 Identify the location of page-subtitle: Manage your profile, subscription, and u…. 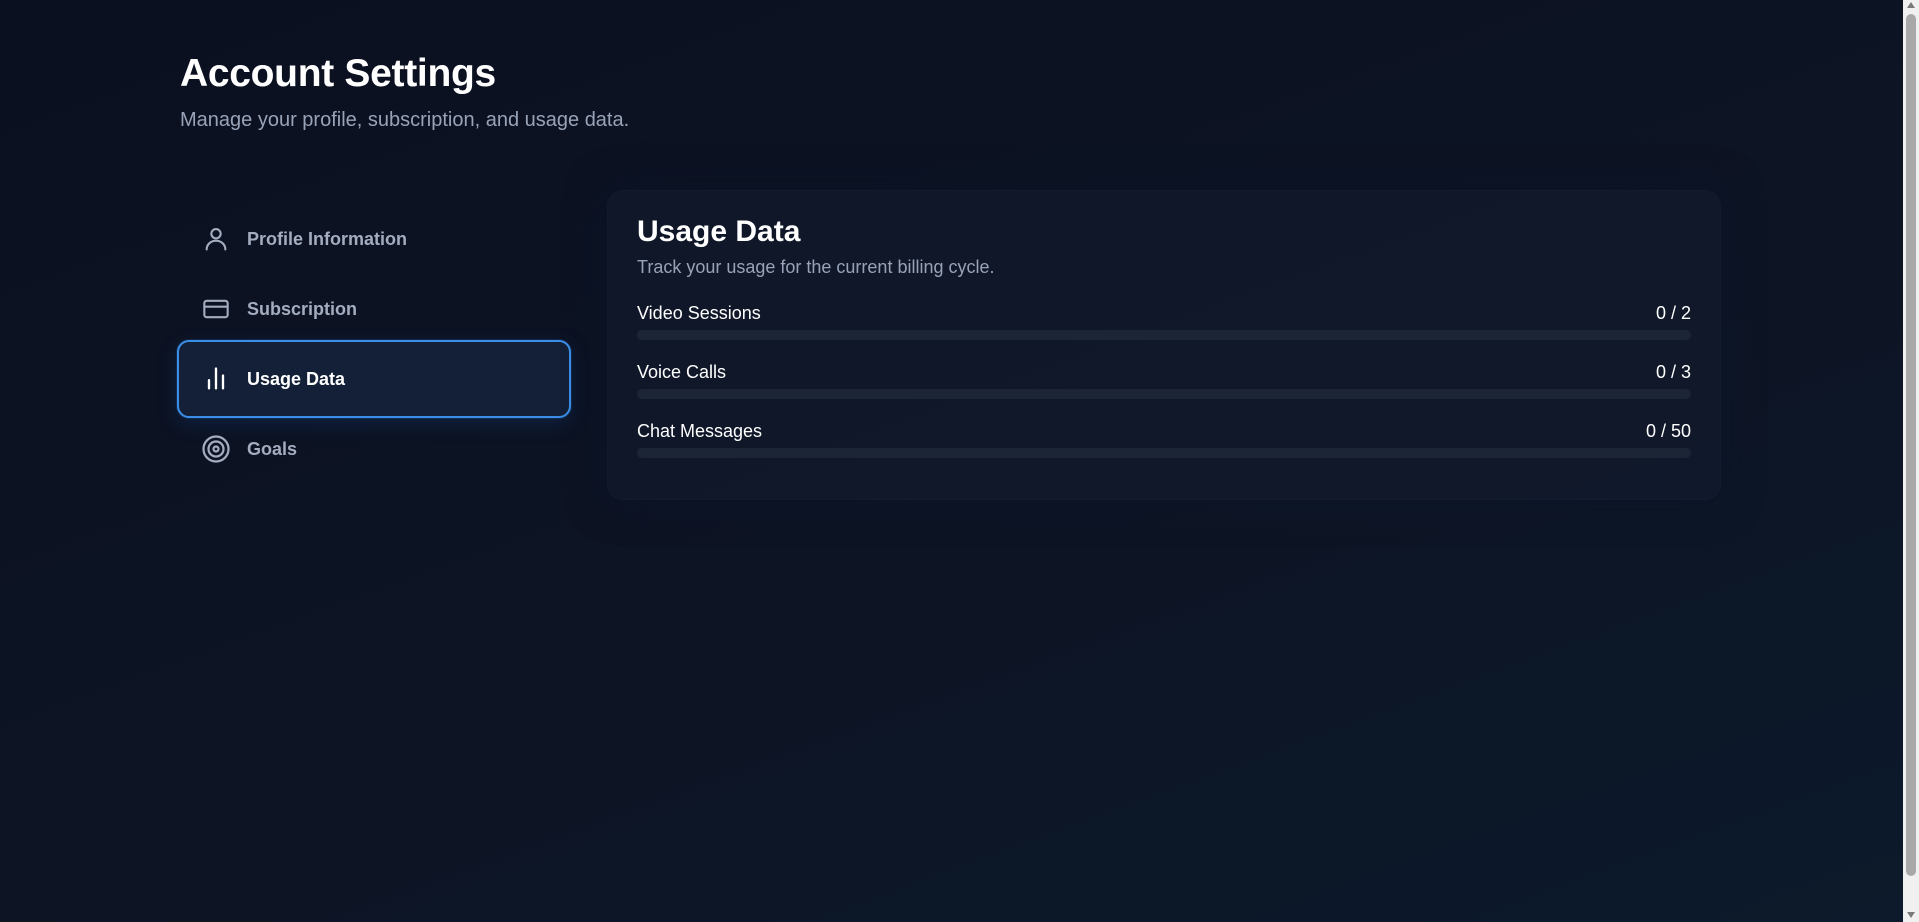
(405, 120).